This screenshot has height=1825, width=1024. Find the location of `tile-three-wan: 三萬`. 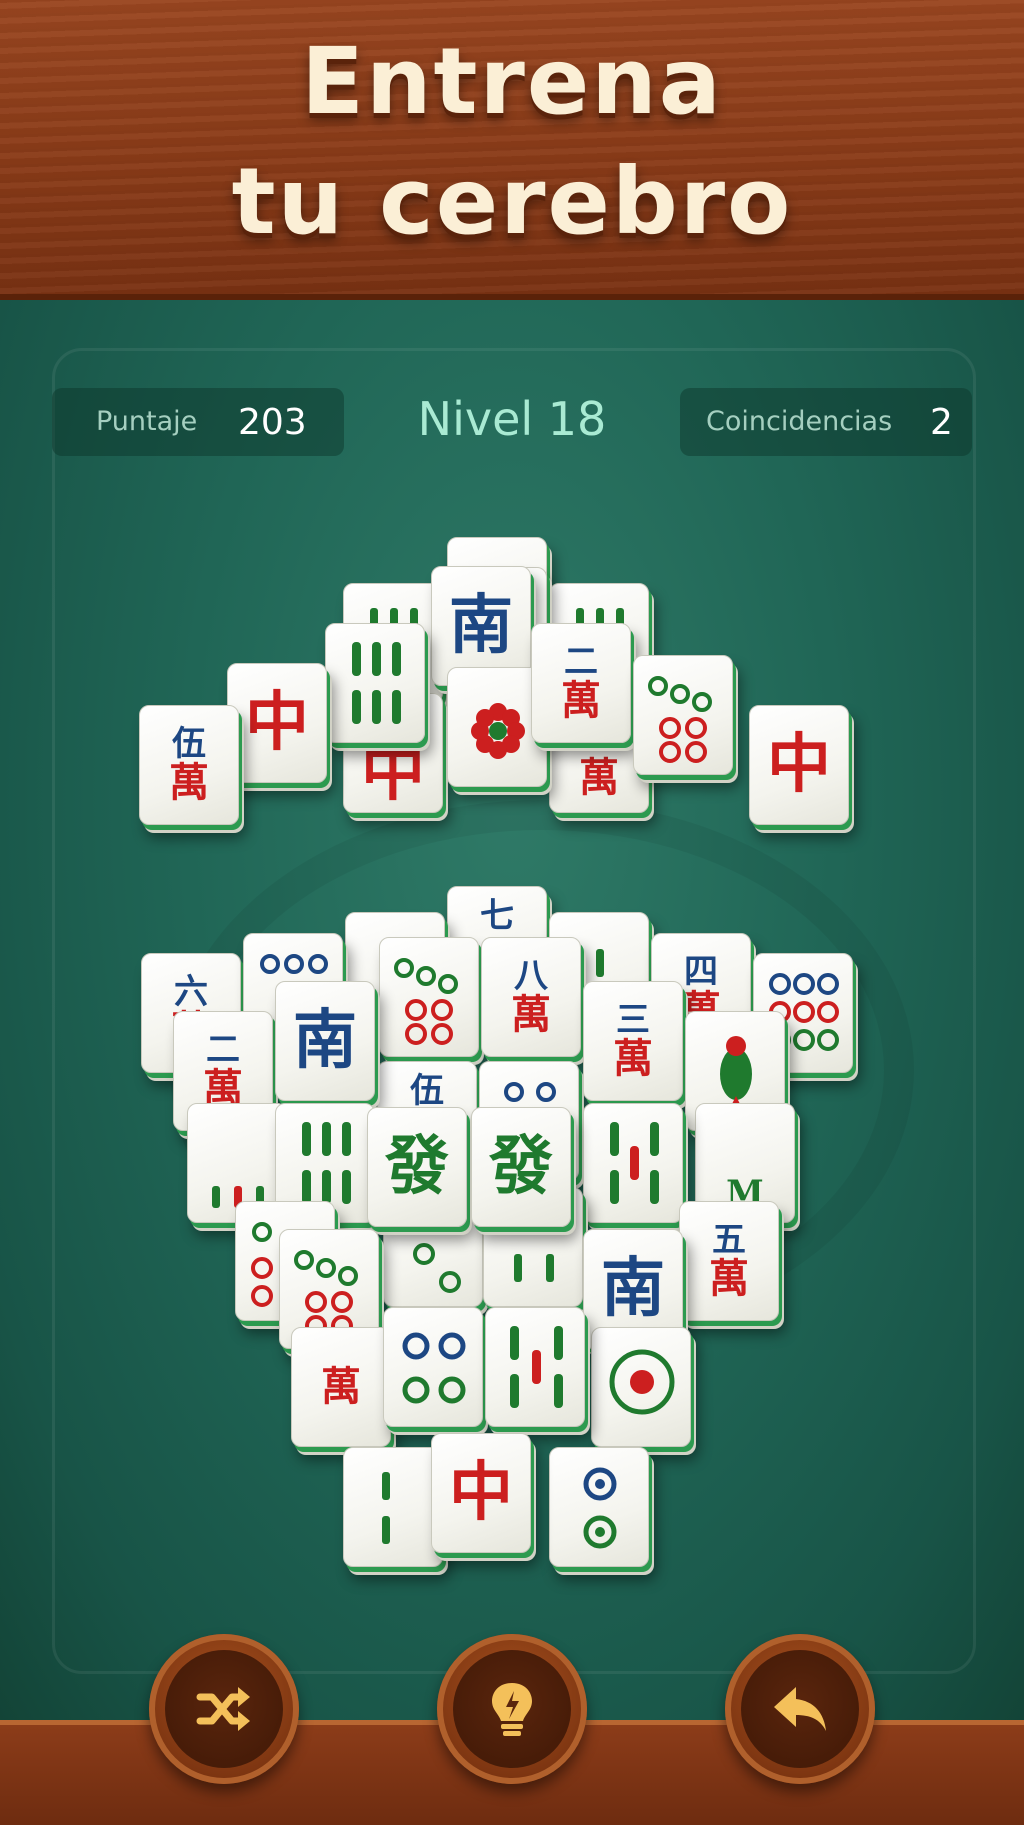

tile-three-wan: 三萬 is located at coordinates (633, 1041).